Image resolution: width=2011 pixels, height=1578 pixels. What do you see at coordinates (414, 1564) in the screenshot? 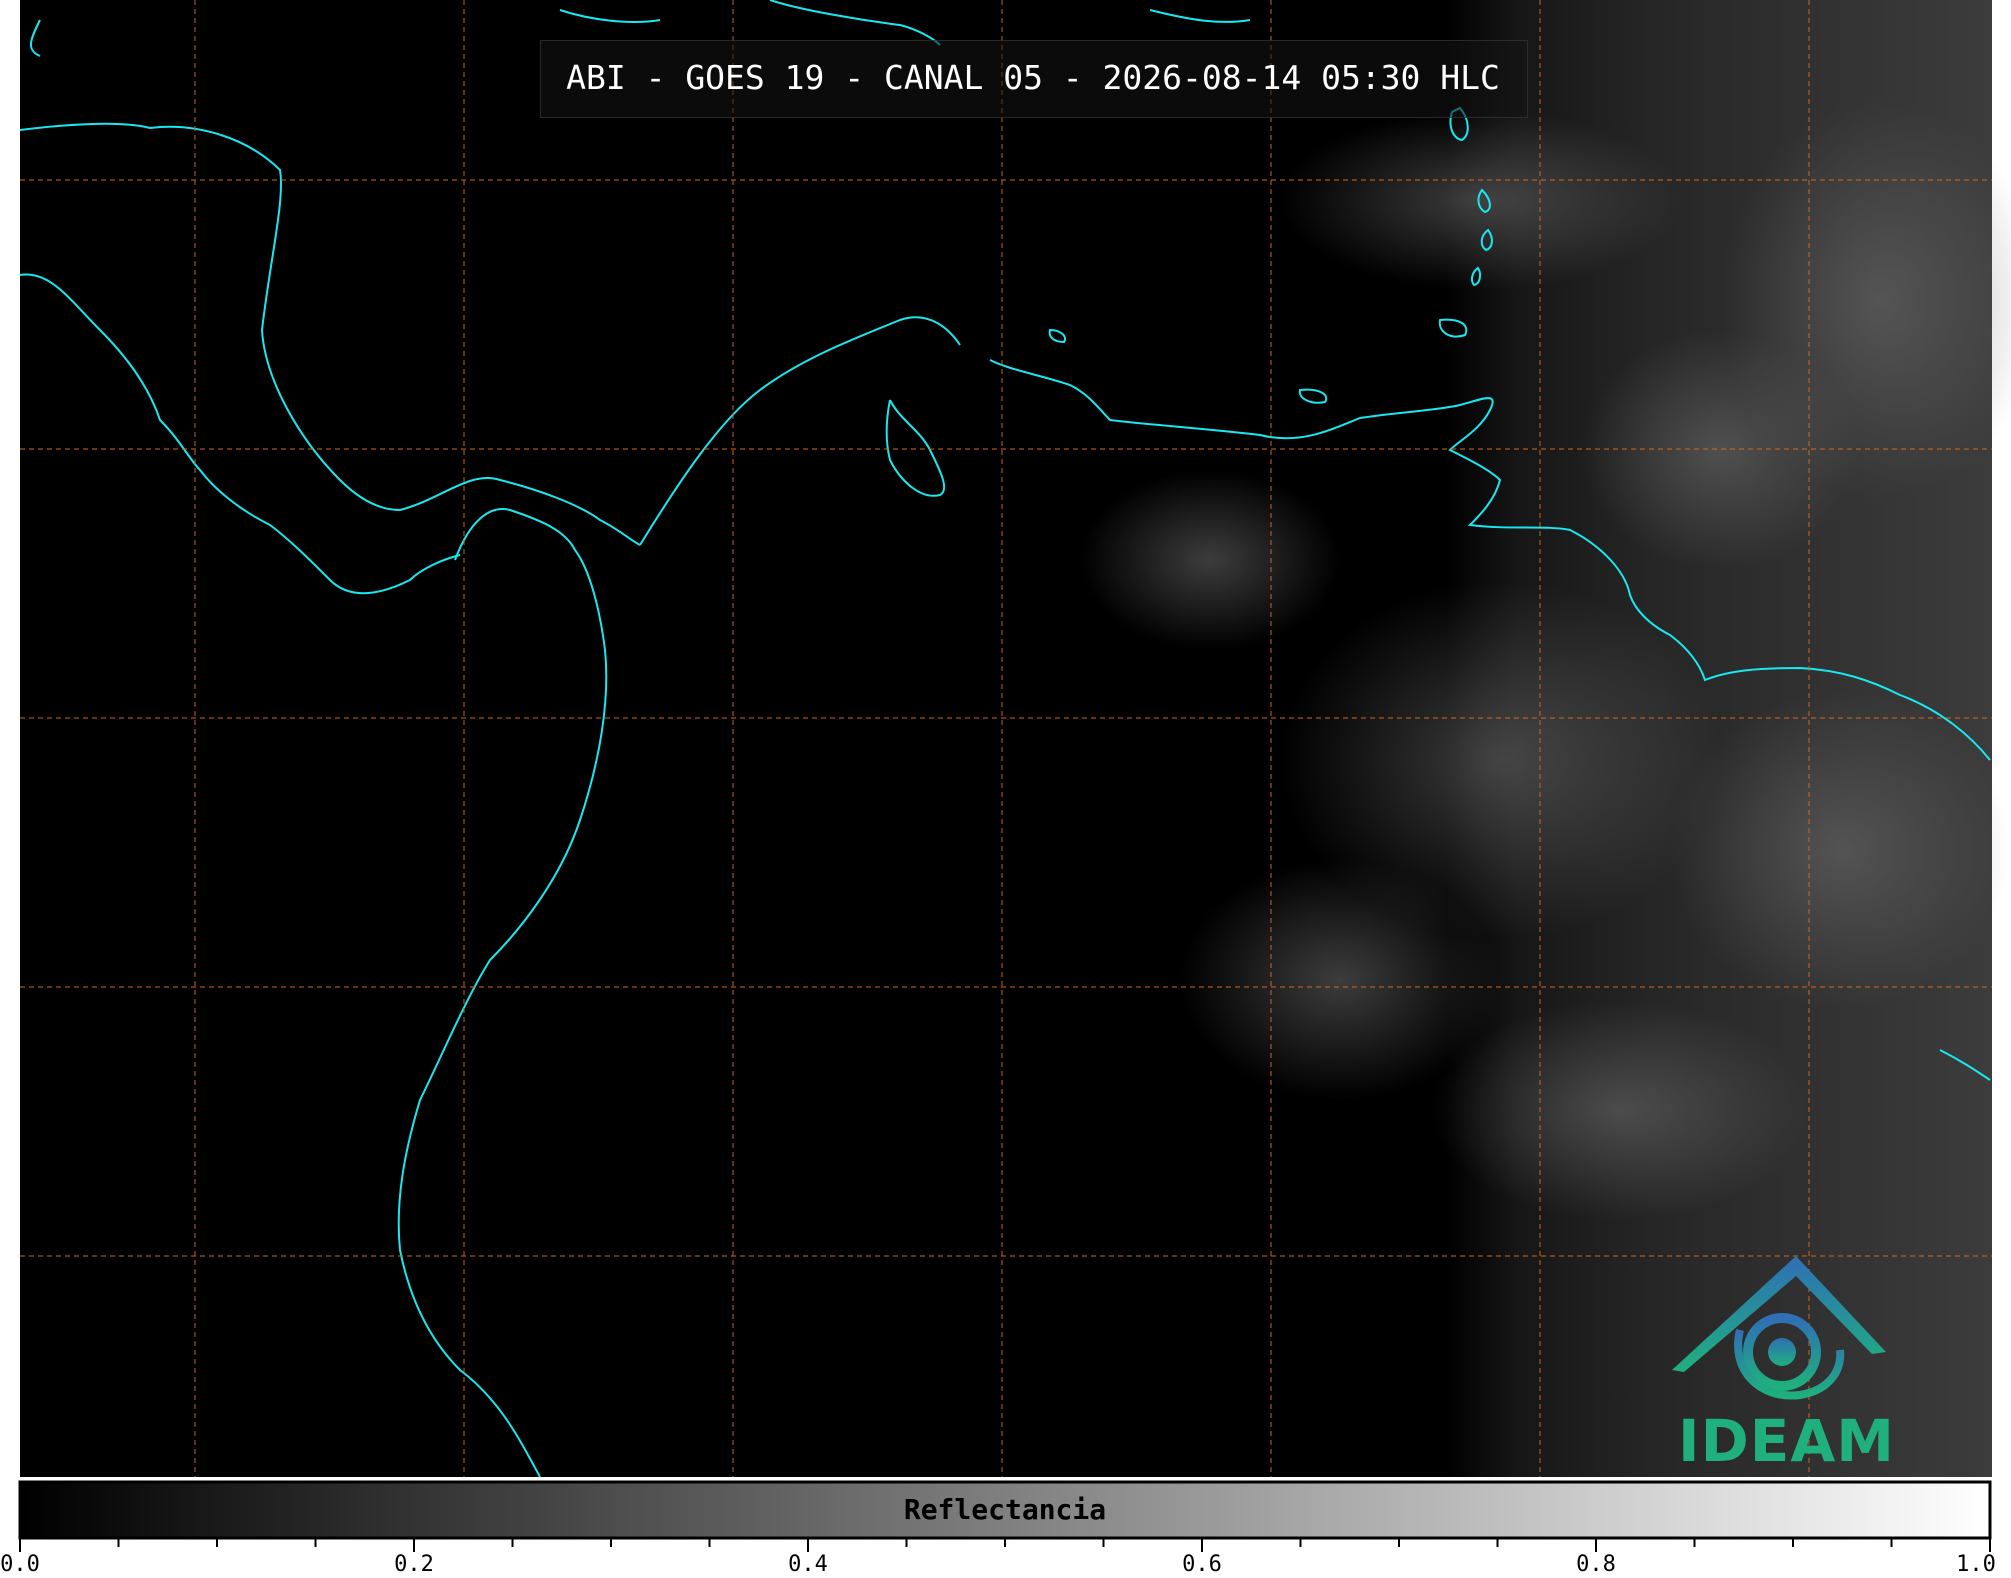
I see `colorbar-tick-label: 0.2` at bounding box center [414, 1564].